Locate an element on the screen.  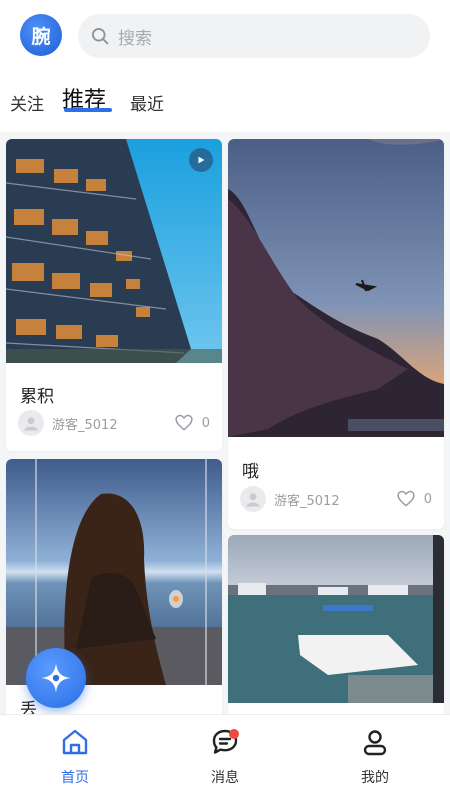
active-tab-indicator is located at coordinates (88, 110).